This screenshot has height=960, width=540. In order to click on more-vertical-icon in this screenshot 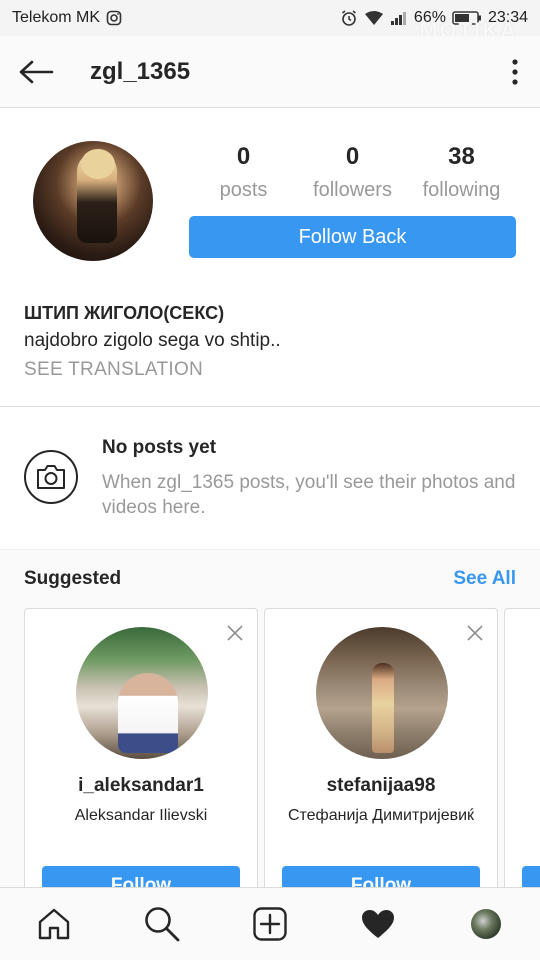, I will do `click(515, 71)`.